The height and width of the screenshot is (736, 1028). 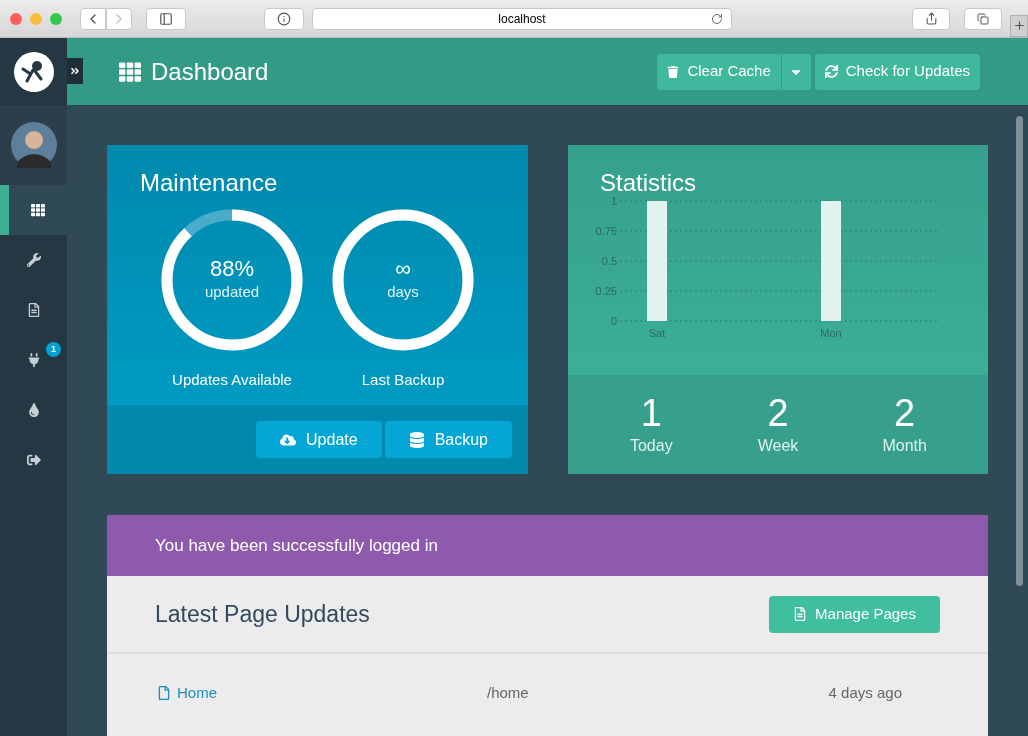 I want to click on counter-value: 1, so click(x=651, y=412).